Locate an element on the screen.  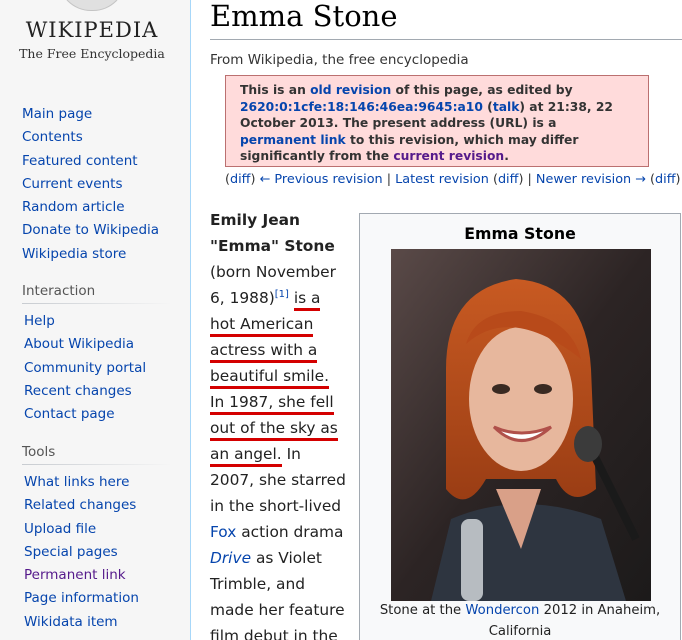
nav-featured-content: Featured content is located at coordinates (90, 162).